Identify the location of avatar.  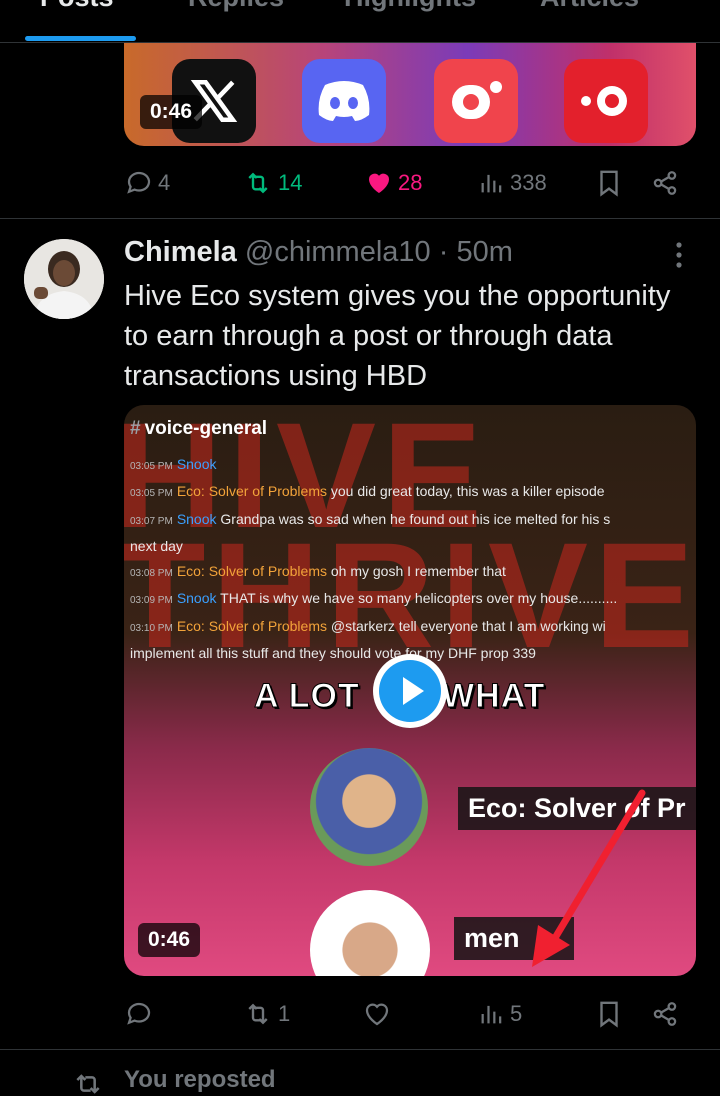
(64, 279).